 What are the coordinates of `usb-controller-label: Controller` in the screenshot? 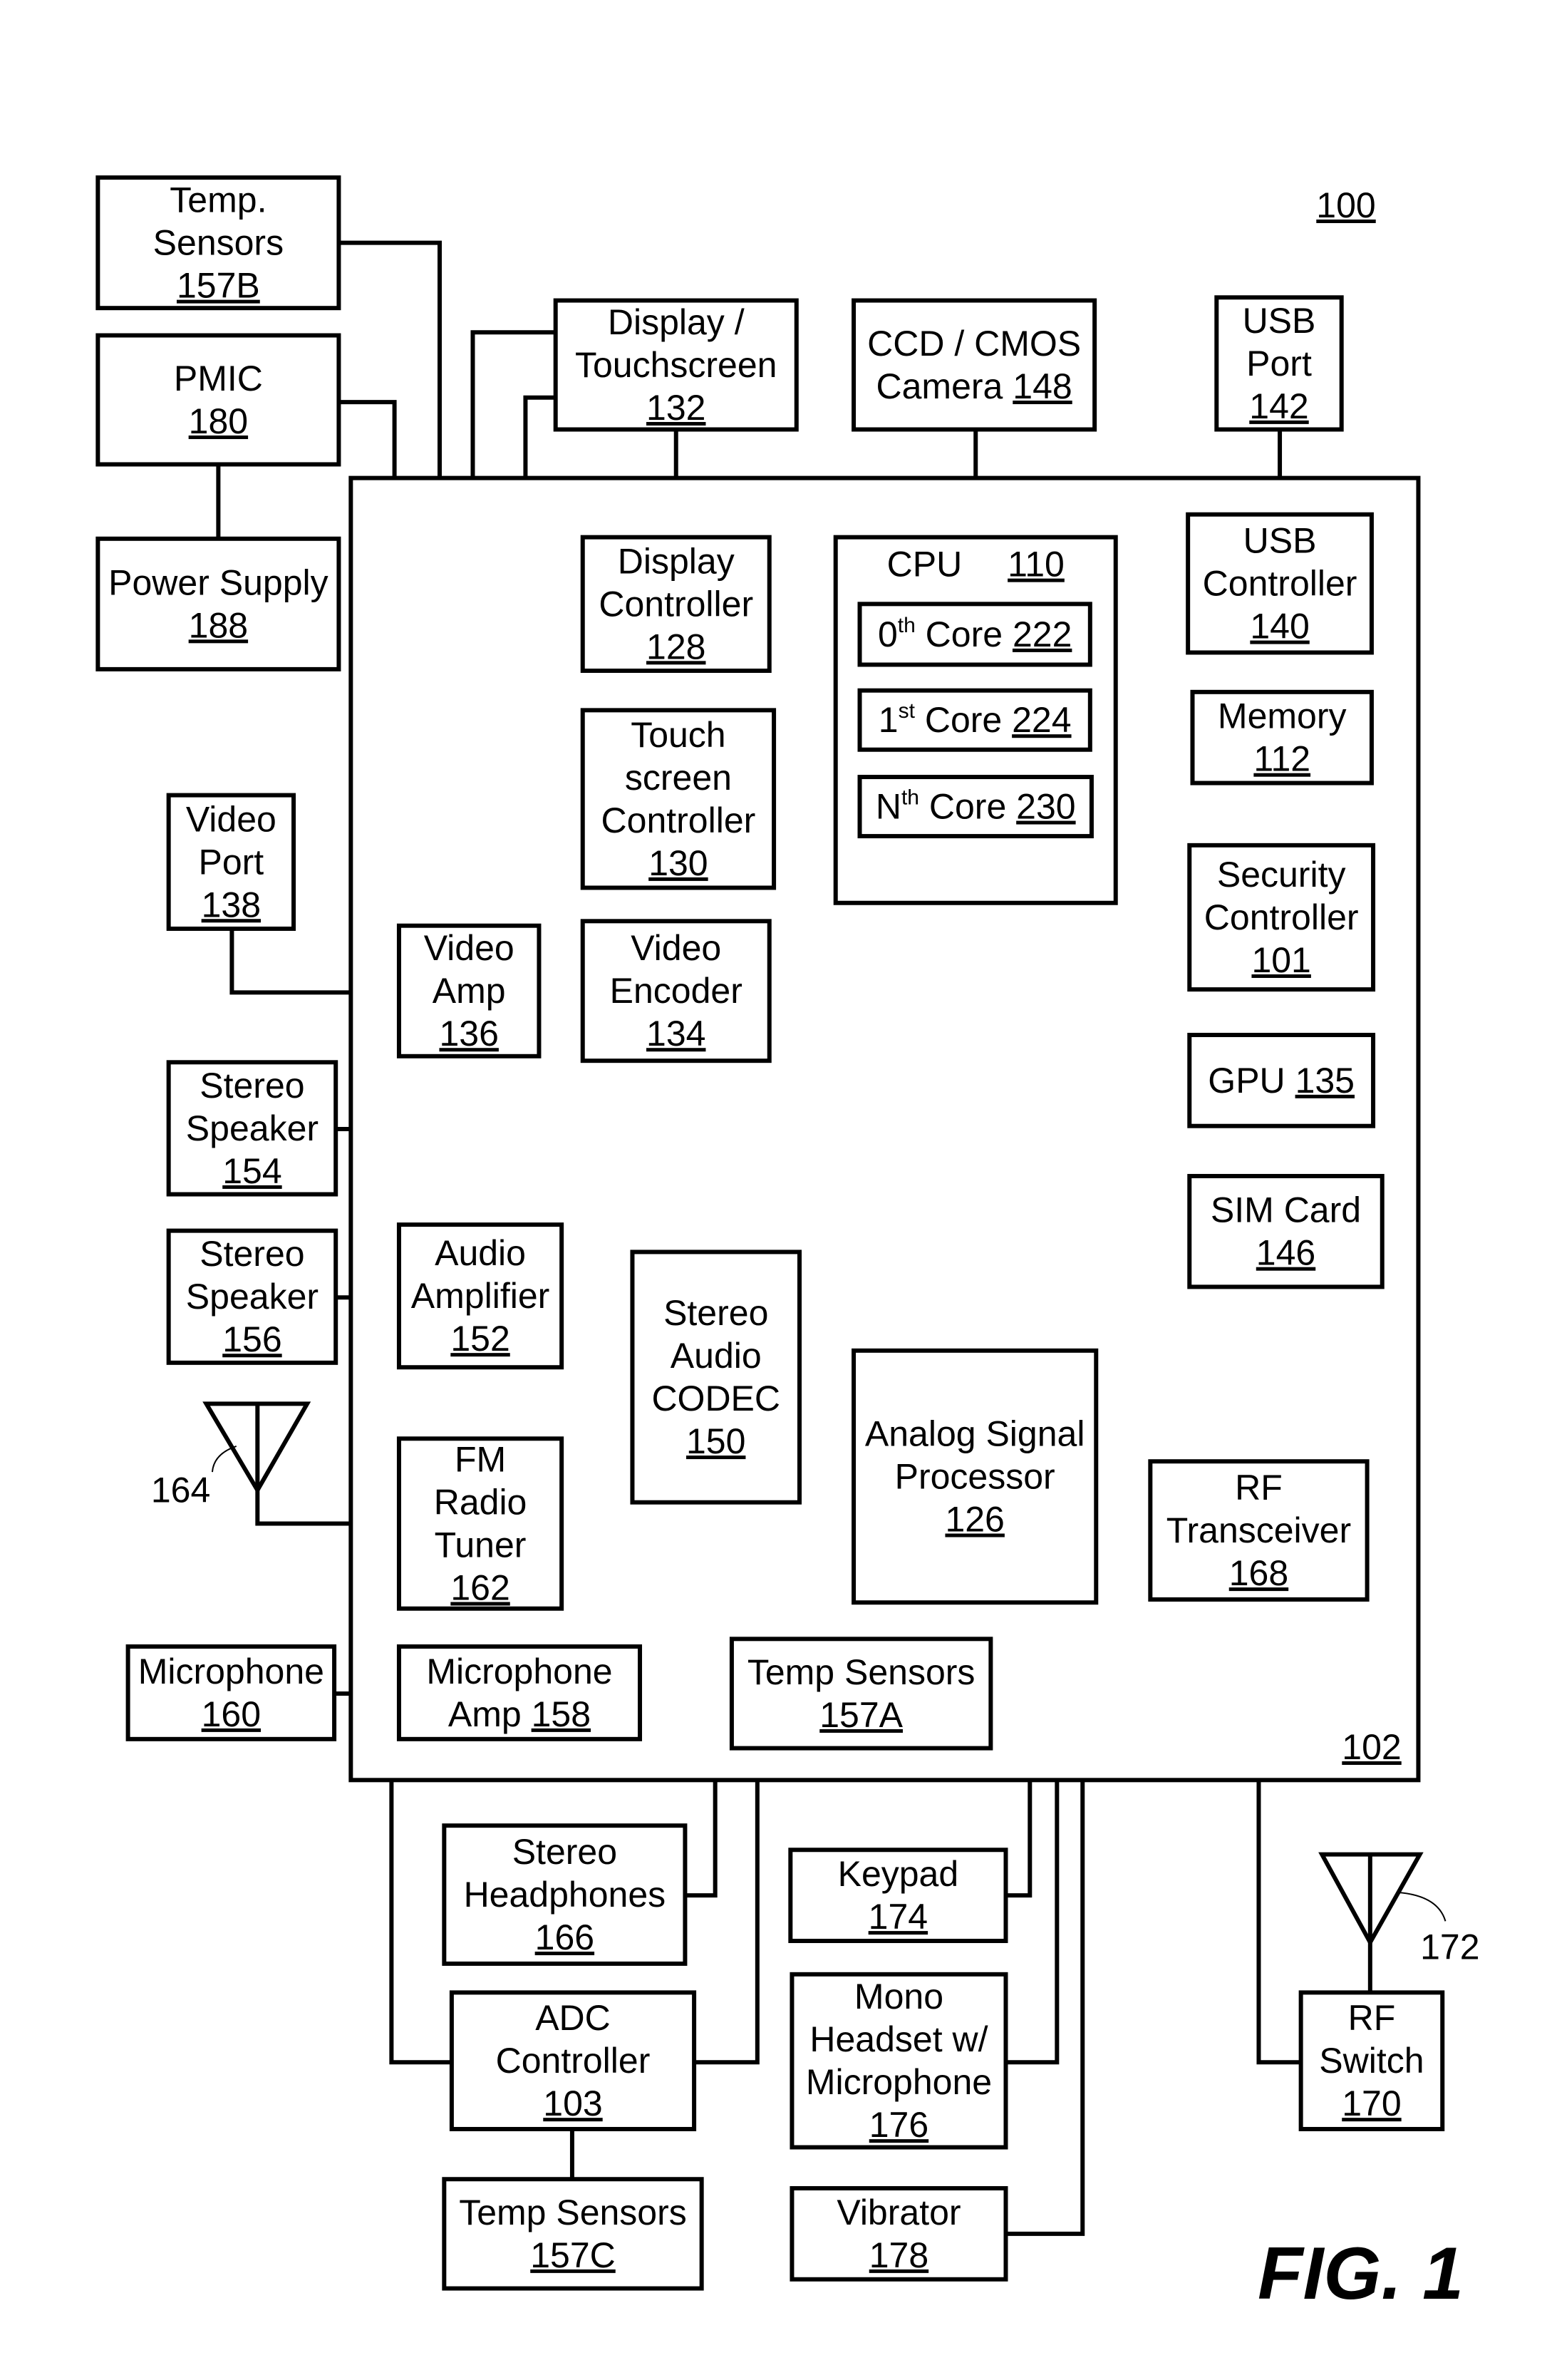 It's located at (1280, 584).